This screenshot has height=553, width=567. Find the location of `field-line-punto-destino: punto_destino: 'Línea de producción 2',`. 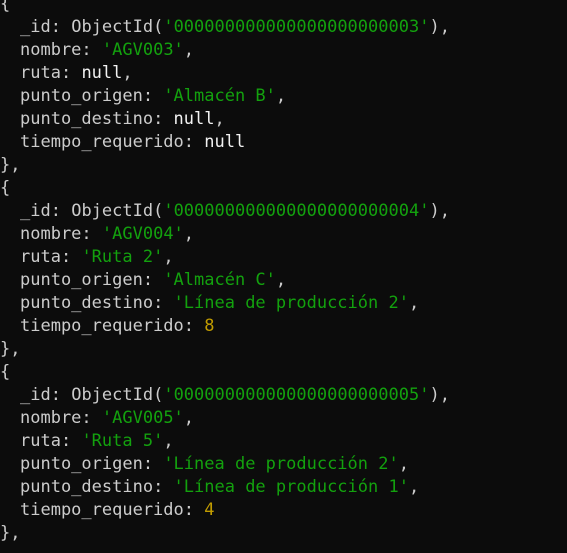

field-line-punto-destino: punto_destino: 'Línea de producción 2', is located at coordinates (220, 303).